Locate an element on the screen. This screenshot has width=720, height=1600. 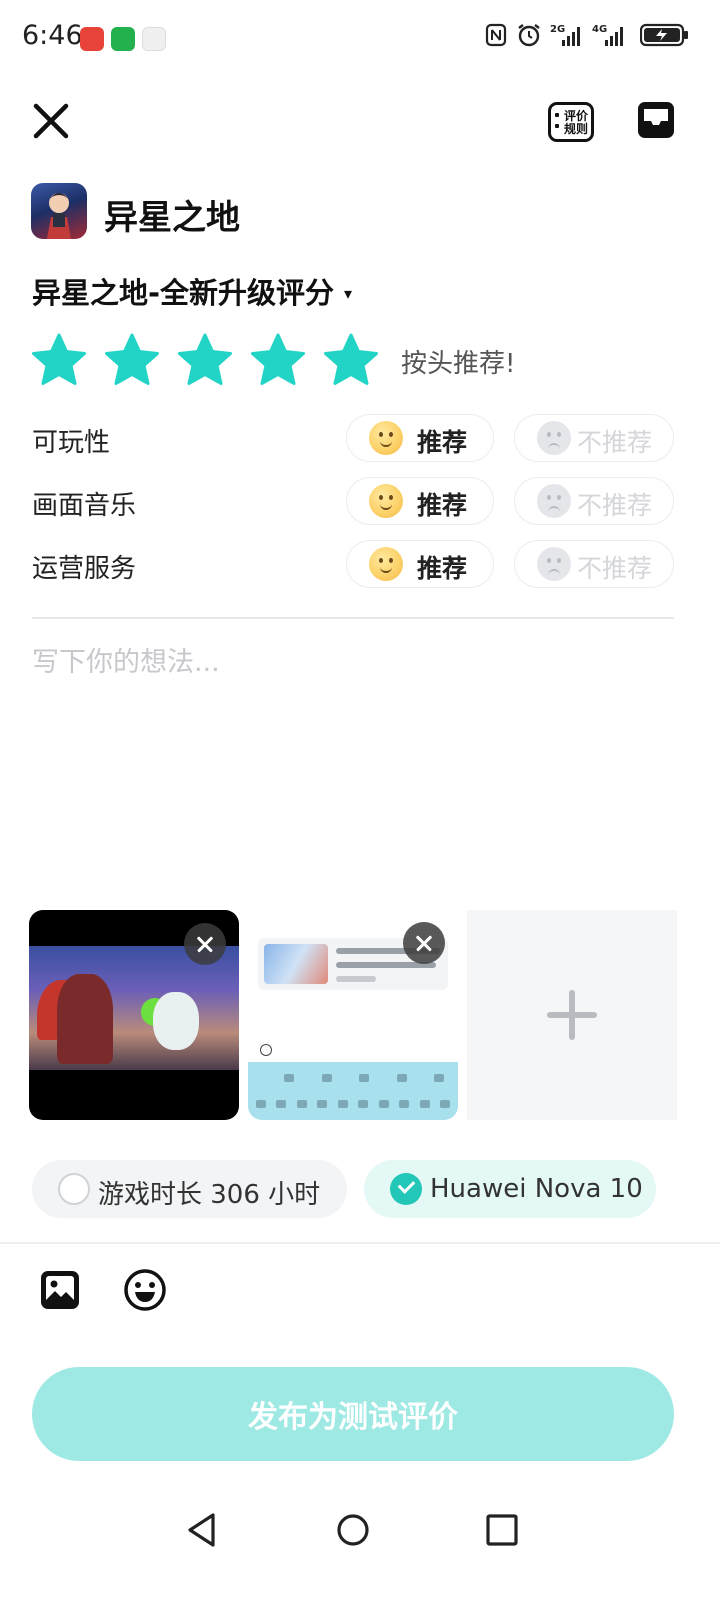
add-media-button is located at coordinates (572, 1015).